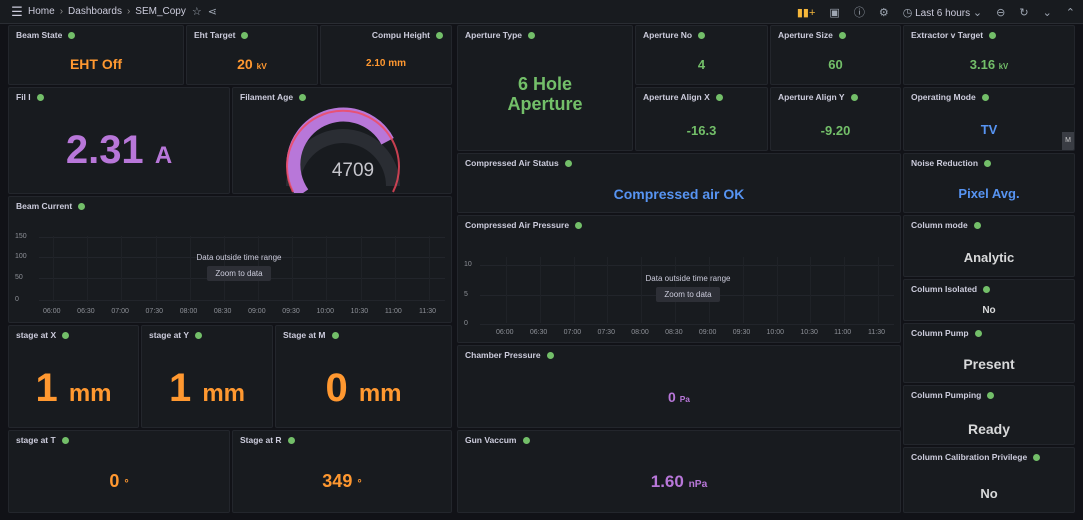 The image size is (1083, 520). Describe the element at coordinates (96, 64) in the screenshot. I see `stat-value: EHT Off` at that location.